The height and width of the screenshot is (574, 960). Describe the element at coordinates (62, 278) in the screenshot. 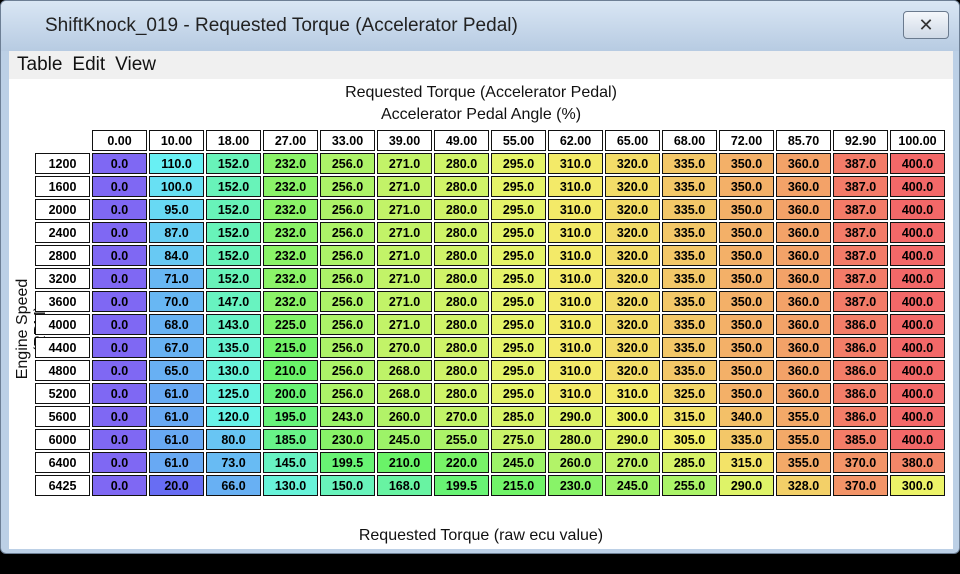

I see `row-header: 3200` at that location.